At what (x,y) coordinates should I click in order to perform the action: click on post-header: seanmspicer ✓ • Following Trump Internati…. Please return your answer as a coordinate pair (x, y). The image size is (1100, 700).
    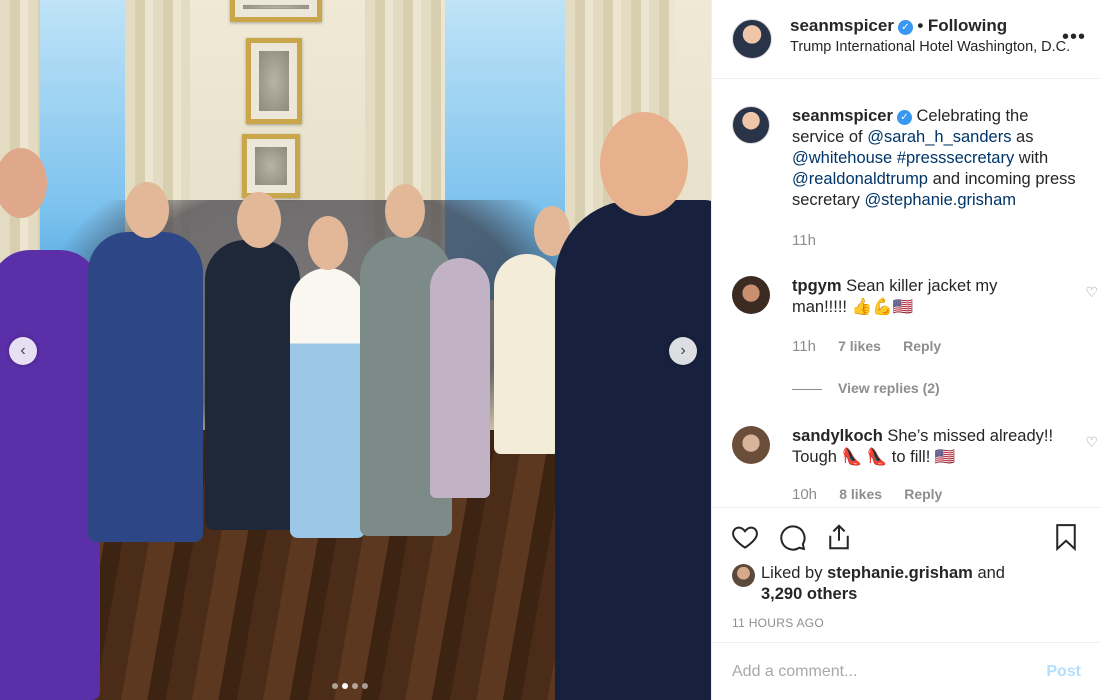
    Looking at the image, I should click on (906, 39).